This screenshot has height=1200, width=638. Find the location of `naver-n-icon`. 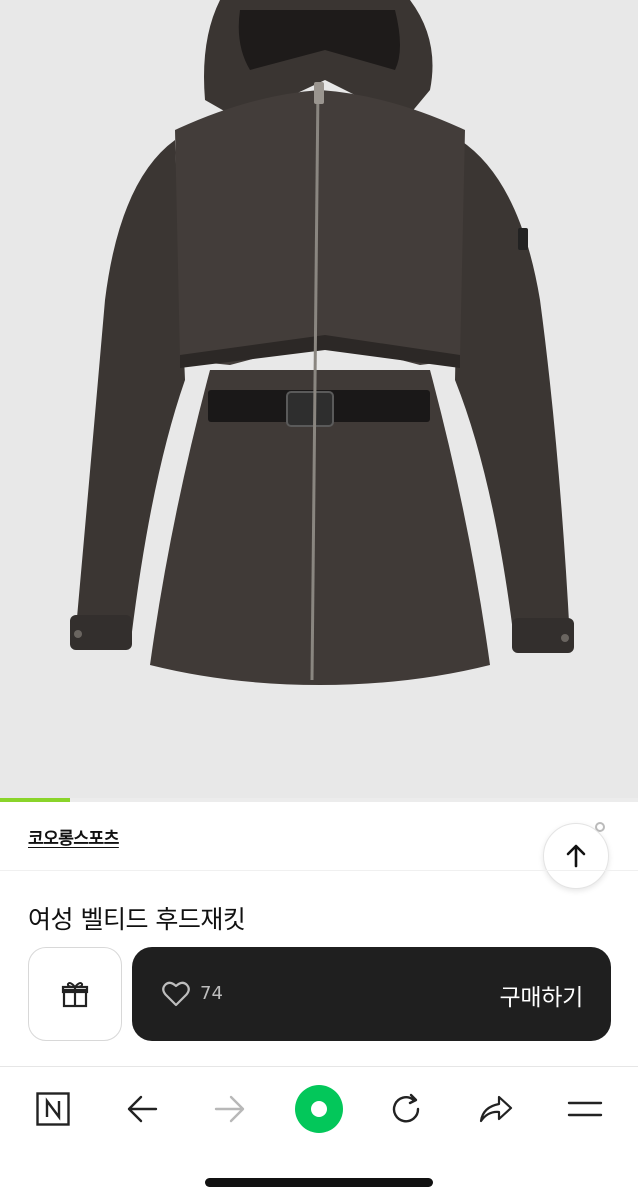

naver-n-icon is located at coordinates (53, 1109).